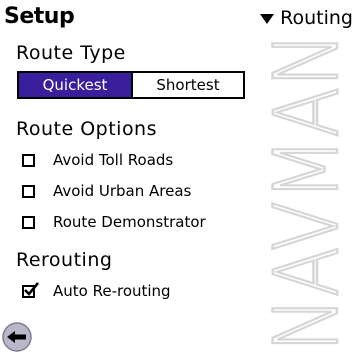  Describe the element at coordinates (187, 85) in the screenshot. I see `route-type-shortest-button: Shortest` at that location.